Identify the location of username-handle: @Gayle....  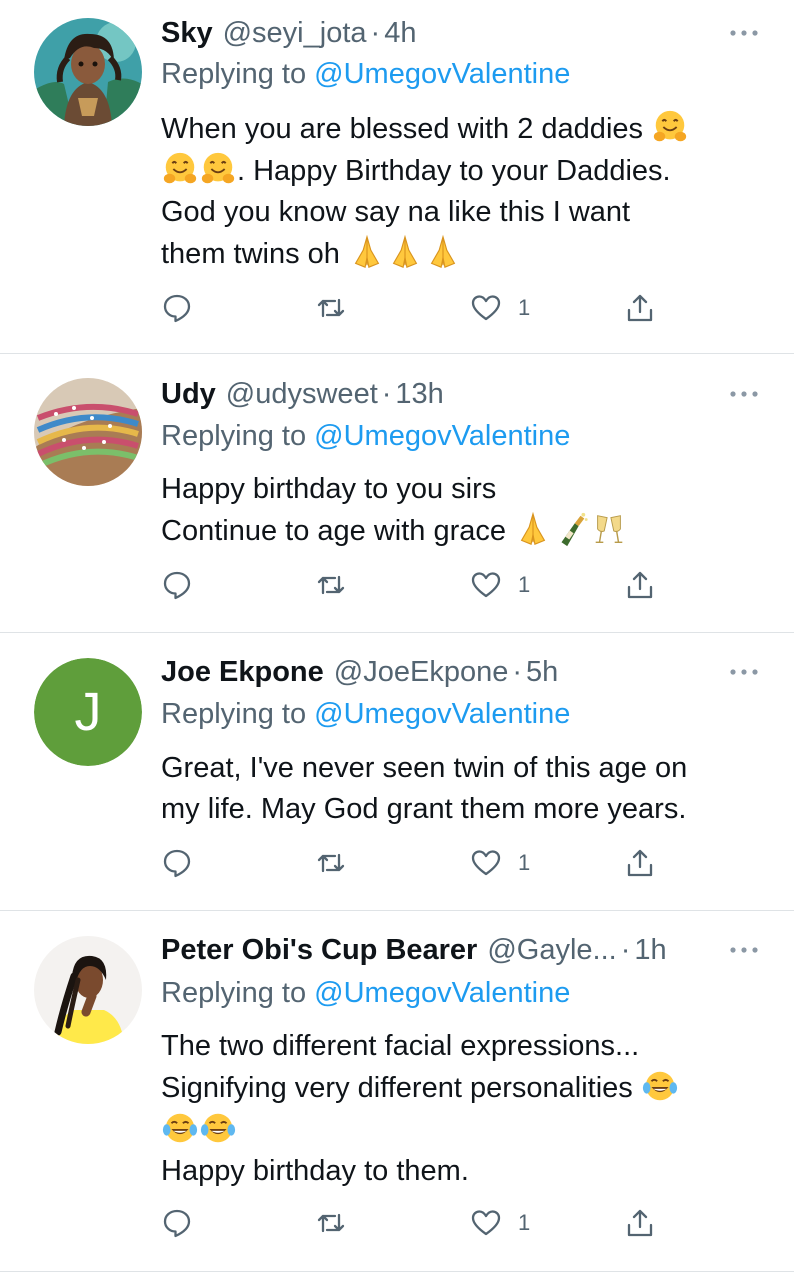
(551, 950).